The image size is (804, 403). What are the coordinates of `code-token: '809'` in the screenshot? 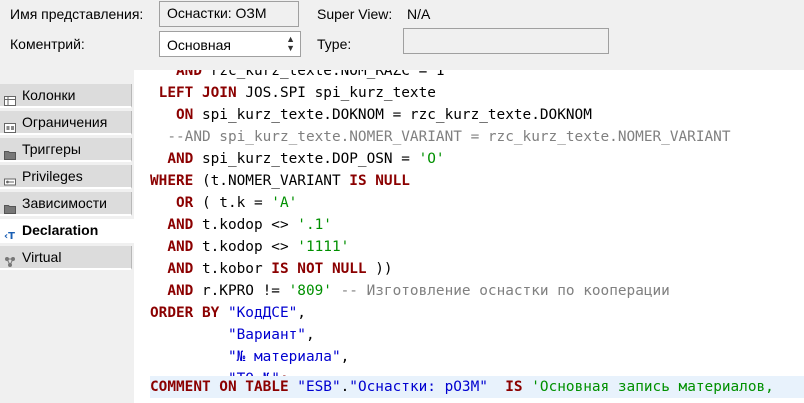 It's located at (310, 291).